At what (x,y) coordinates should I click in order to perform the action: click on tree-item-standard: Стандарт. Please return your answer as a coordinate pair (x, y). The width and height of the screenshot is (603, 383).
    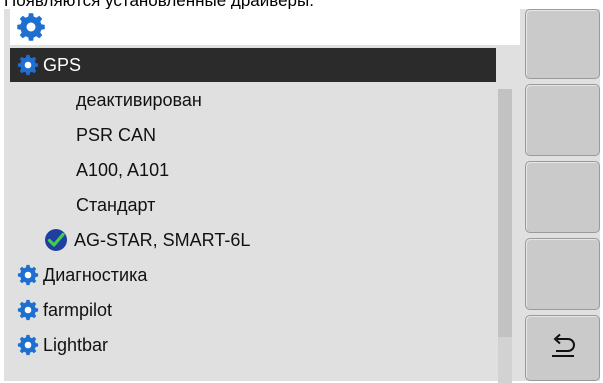
    Looking at the image, I should click on (82, 205).